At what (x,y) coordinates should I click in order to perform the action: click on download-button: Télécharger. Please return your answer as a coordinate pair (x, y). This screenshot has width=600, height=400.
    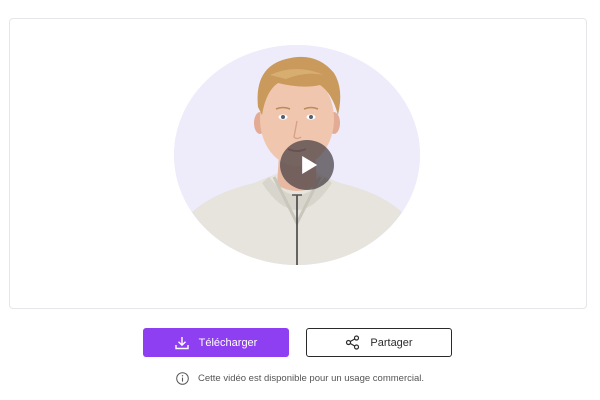
    Looking at the image, I should click on (216, 342).